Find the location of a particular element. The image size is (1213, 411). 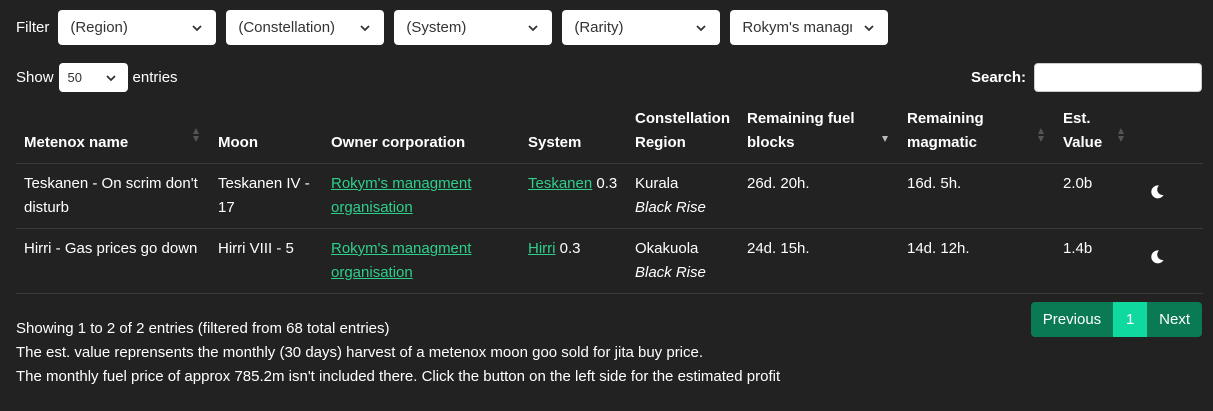

filter-label: Filter is located at coordinates (33, 27).